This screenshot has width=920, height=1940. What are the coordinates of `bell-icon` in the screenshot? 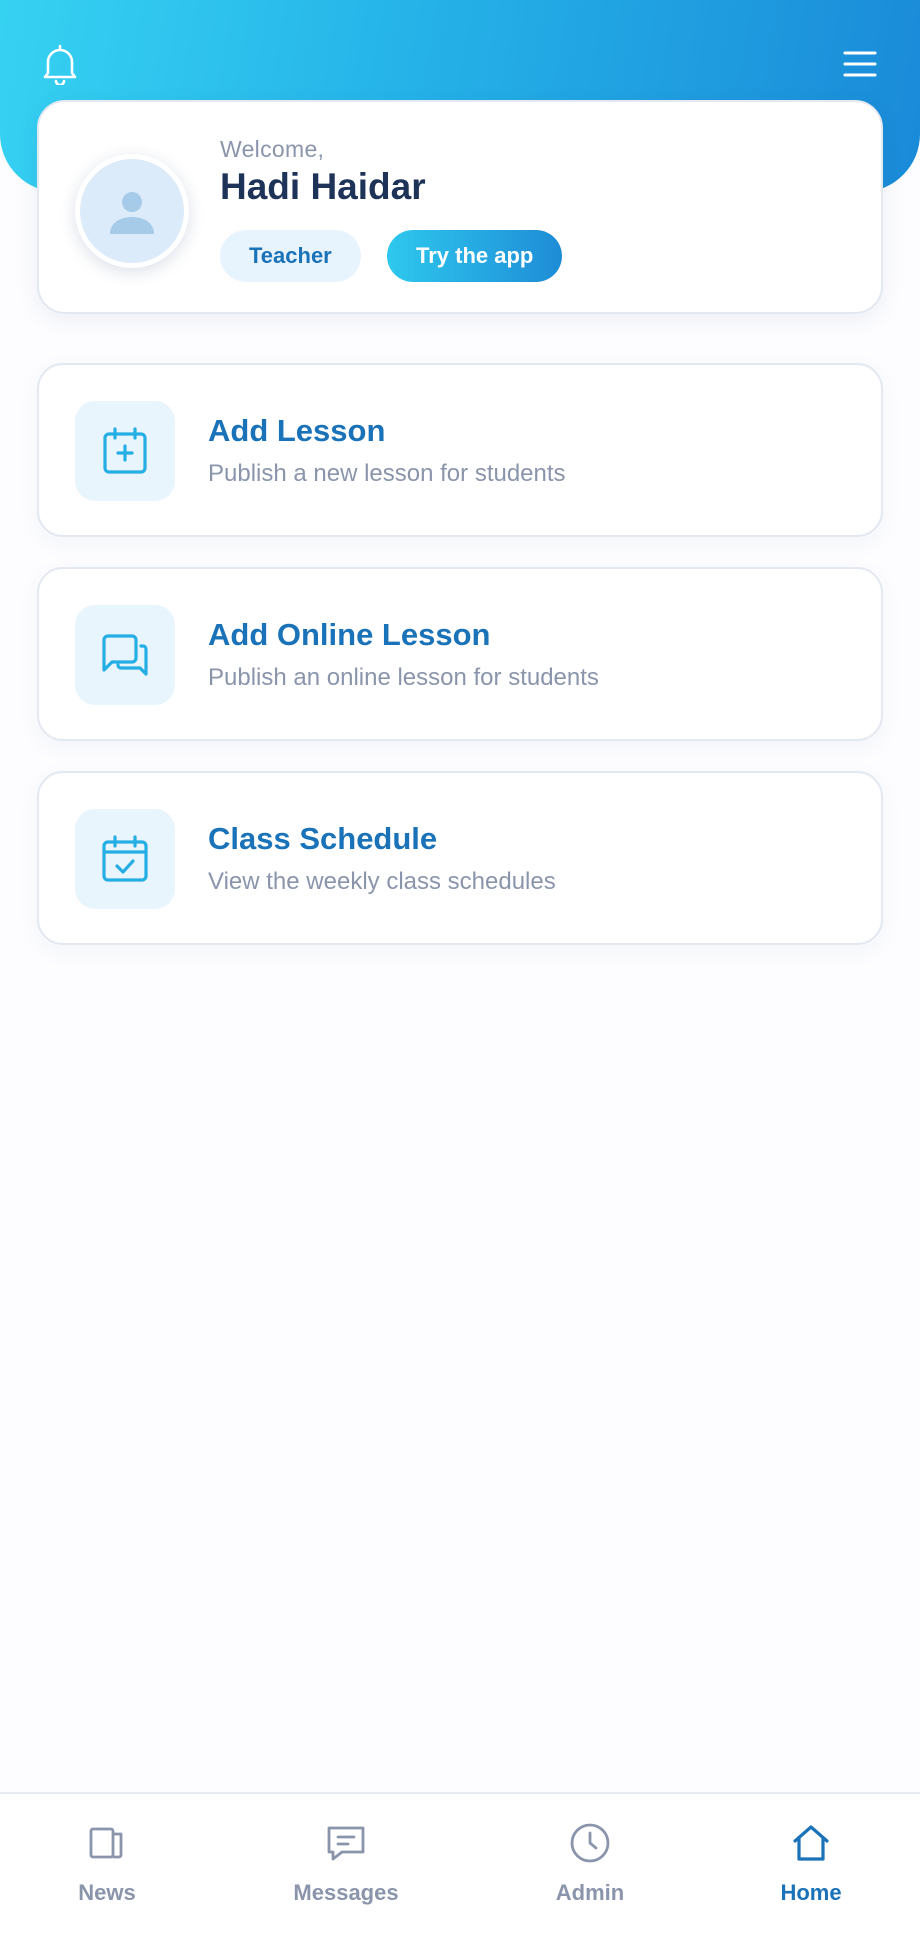 It's located at (60, 64).